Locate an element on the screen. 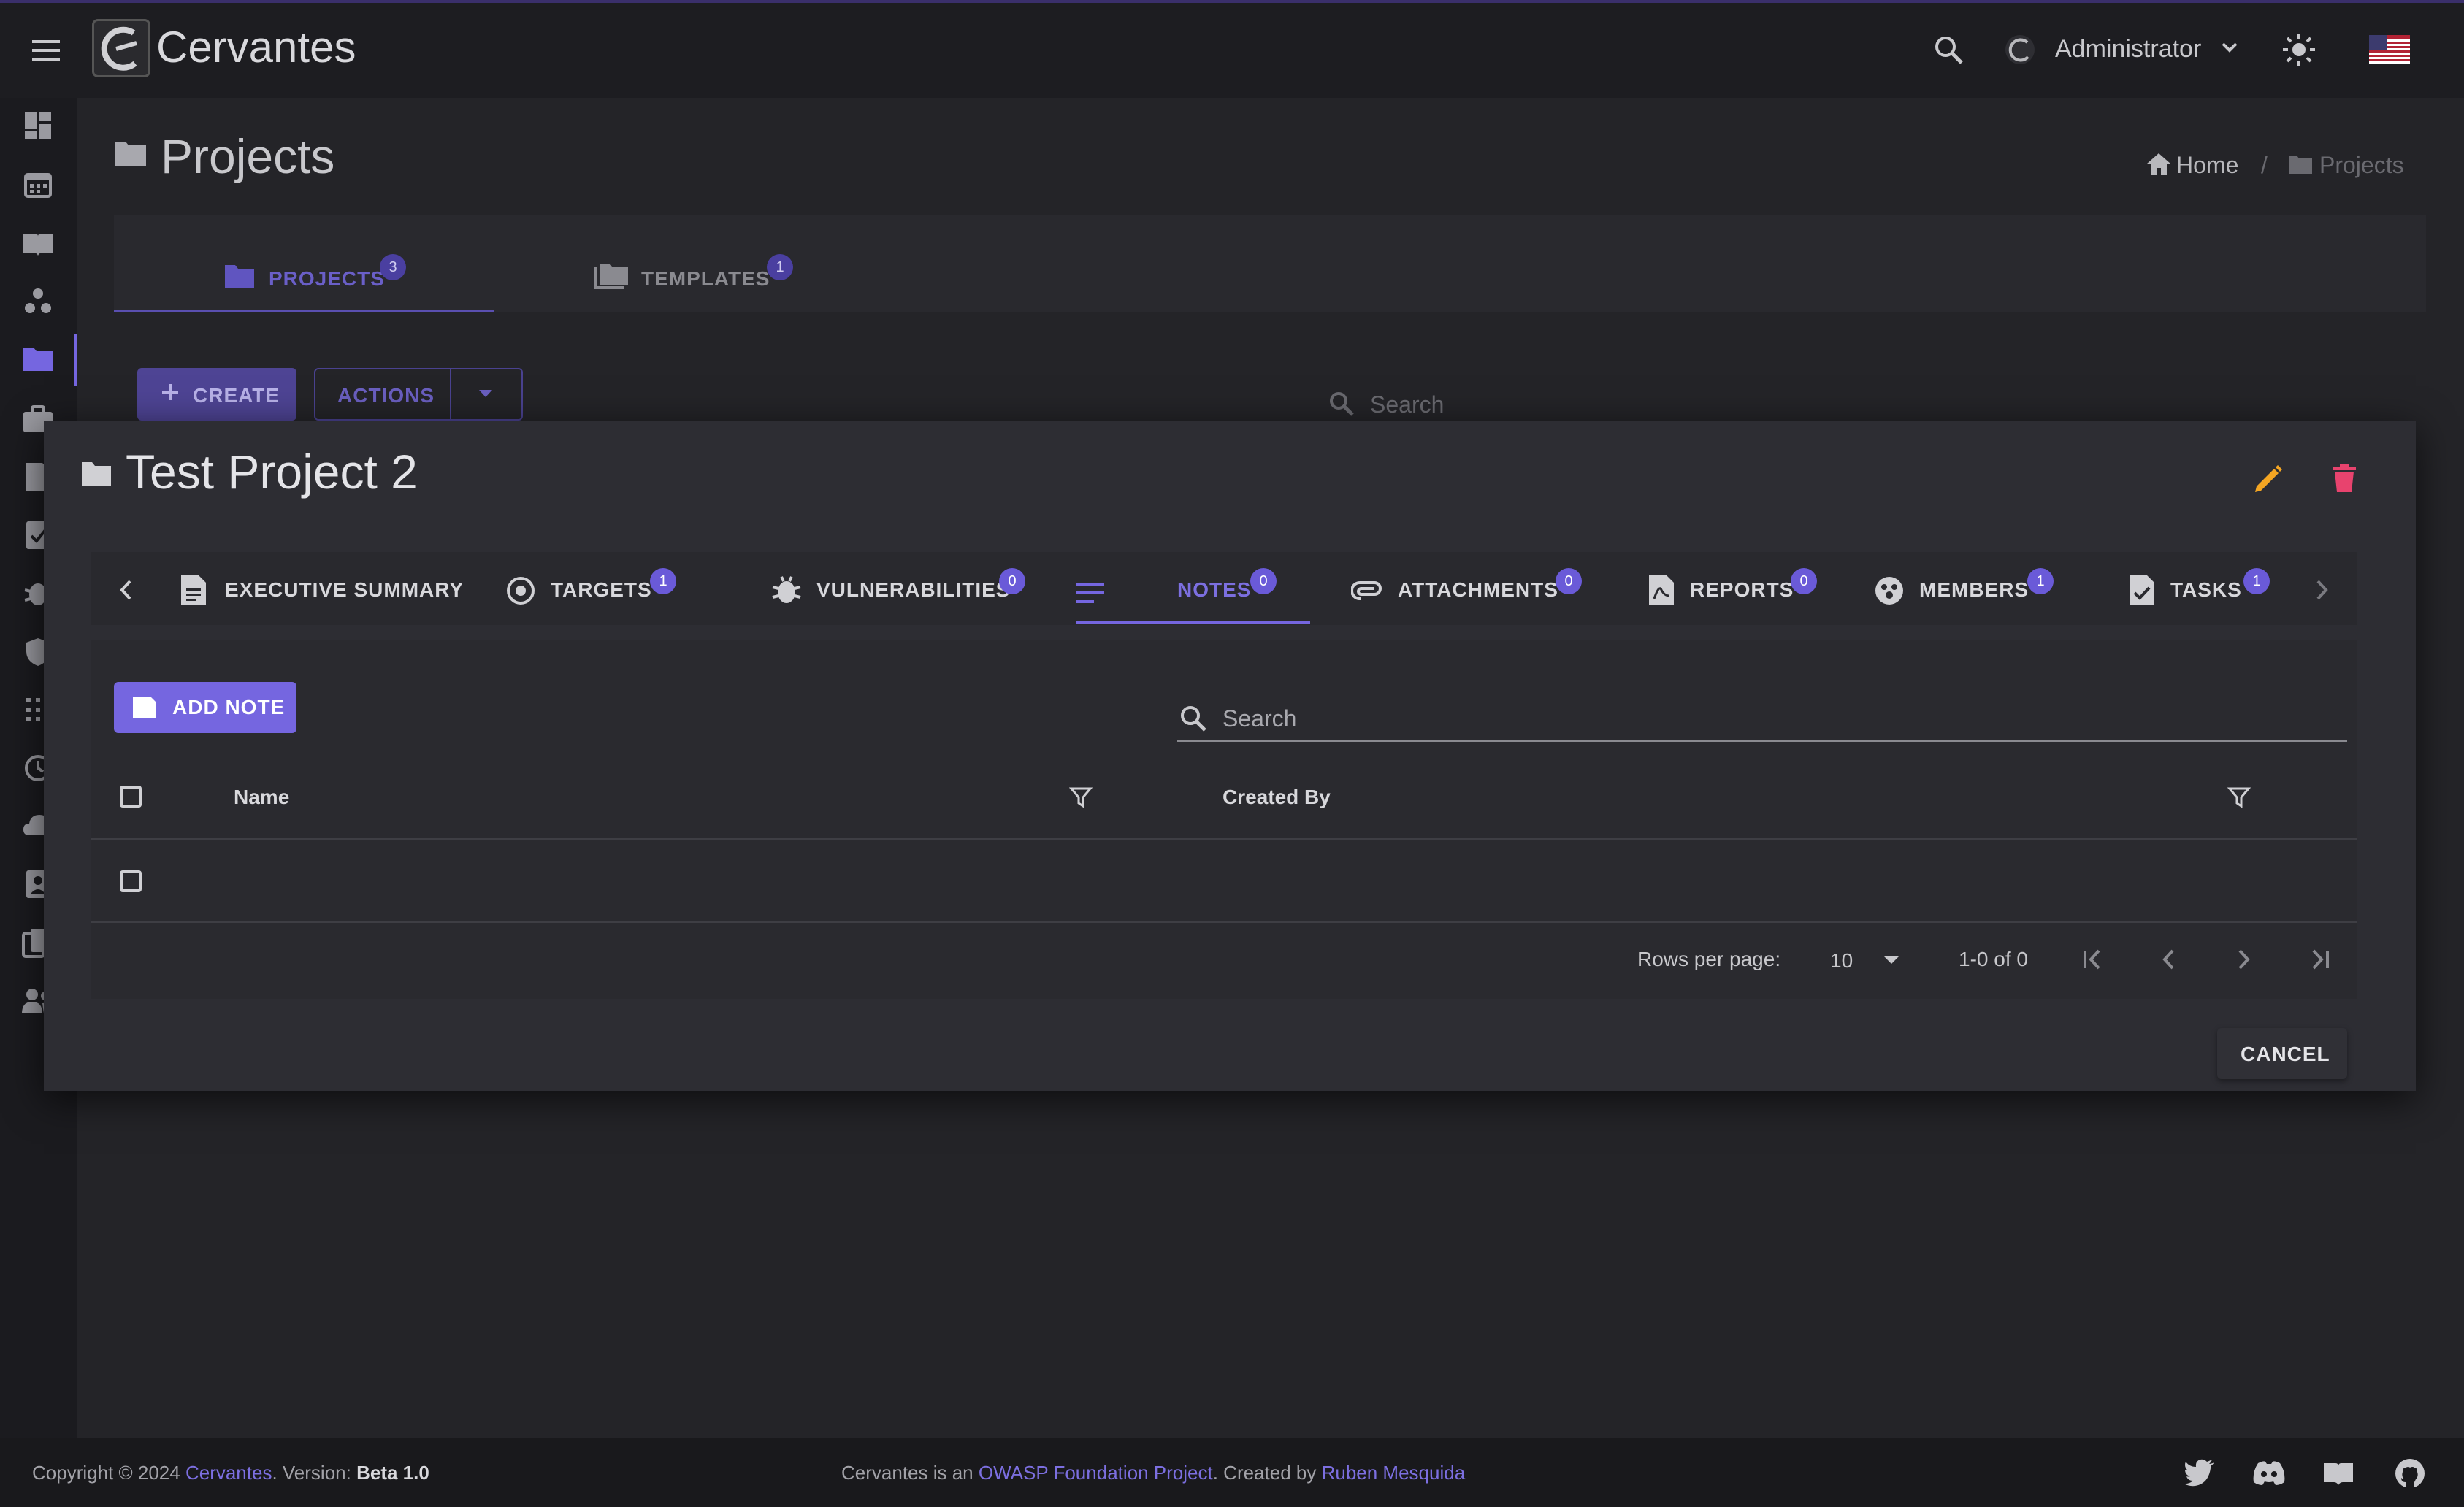 The image size is (2464, 1507). previous-page-icon is located at coordinates (2169, 959).